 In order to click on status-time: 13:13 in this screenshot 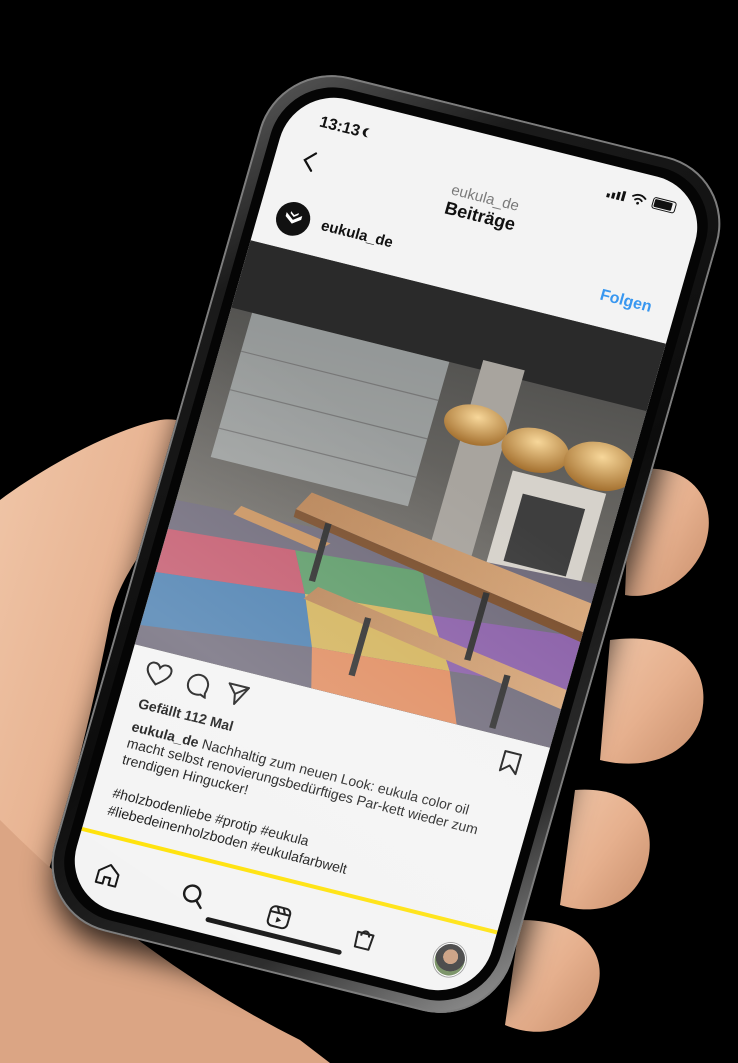, I will do `click(346, 129)`.